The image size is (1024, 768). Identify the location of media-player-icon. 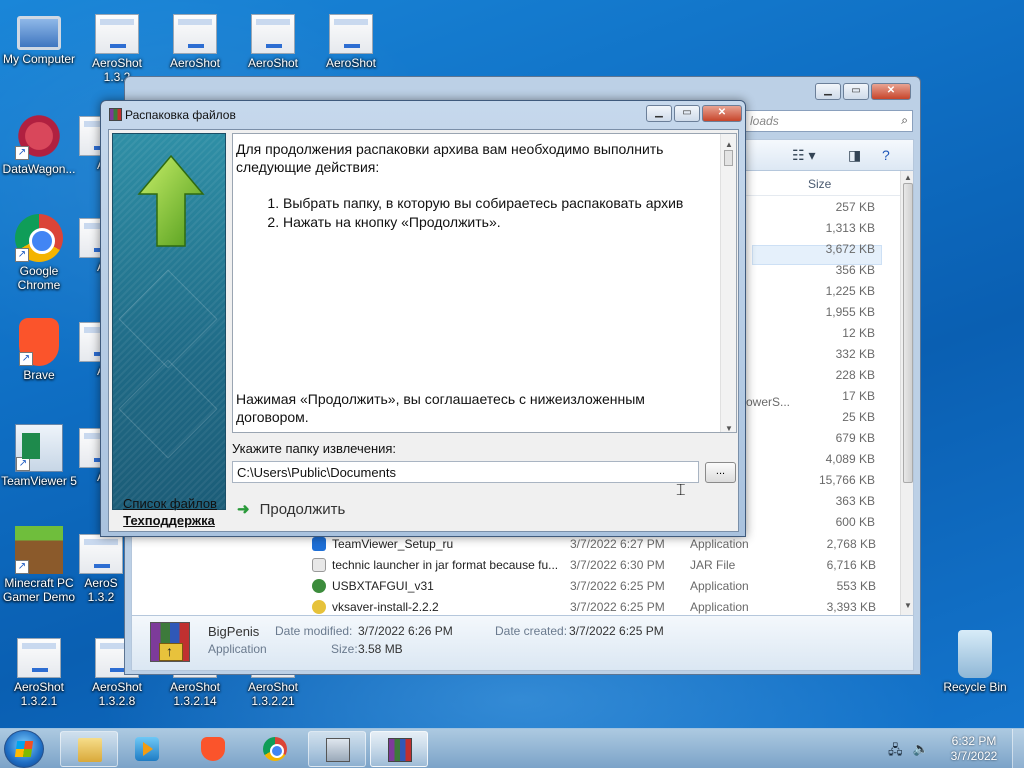
(147, 749).